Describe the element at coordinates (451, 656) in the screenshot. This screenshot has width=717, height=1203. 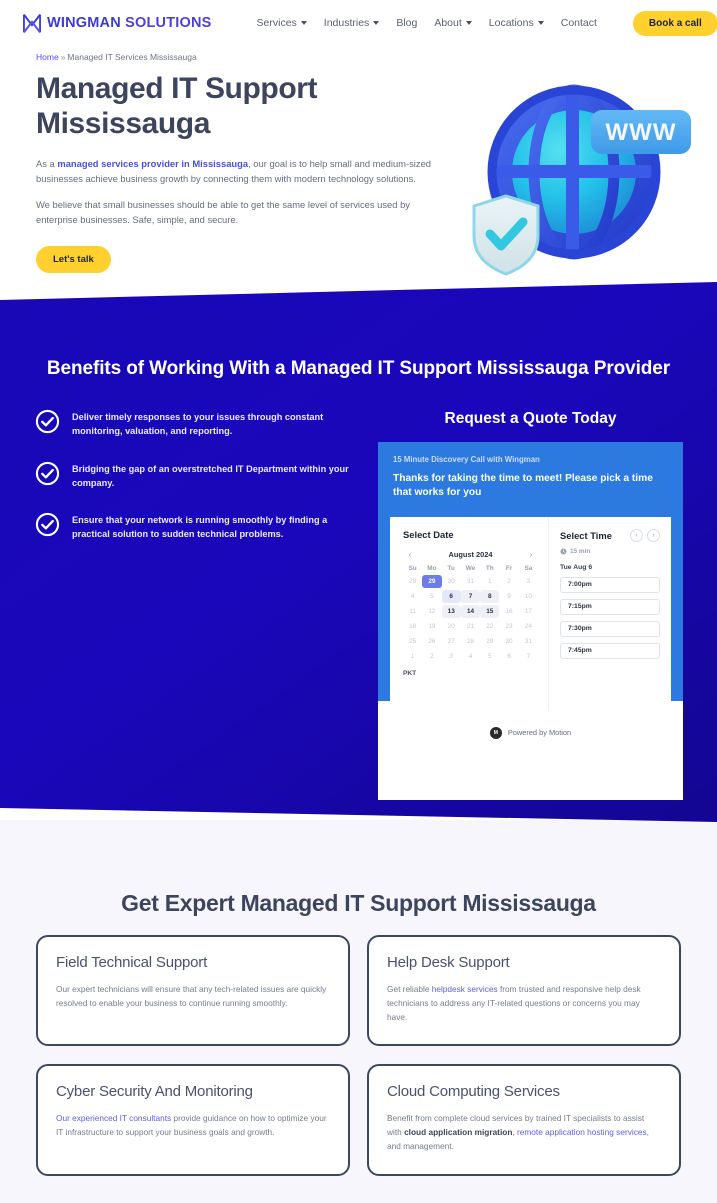
I see `calendar-day: 3` at that location.